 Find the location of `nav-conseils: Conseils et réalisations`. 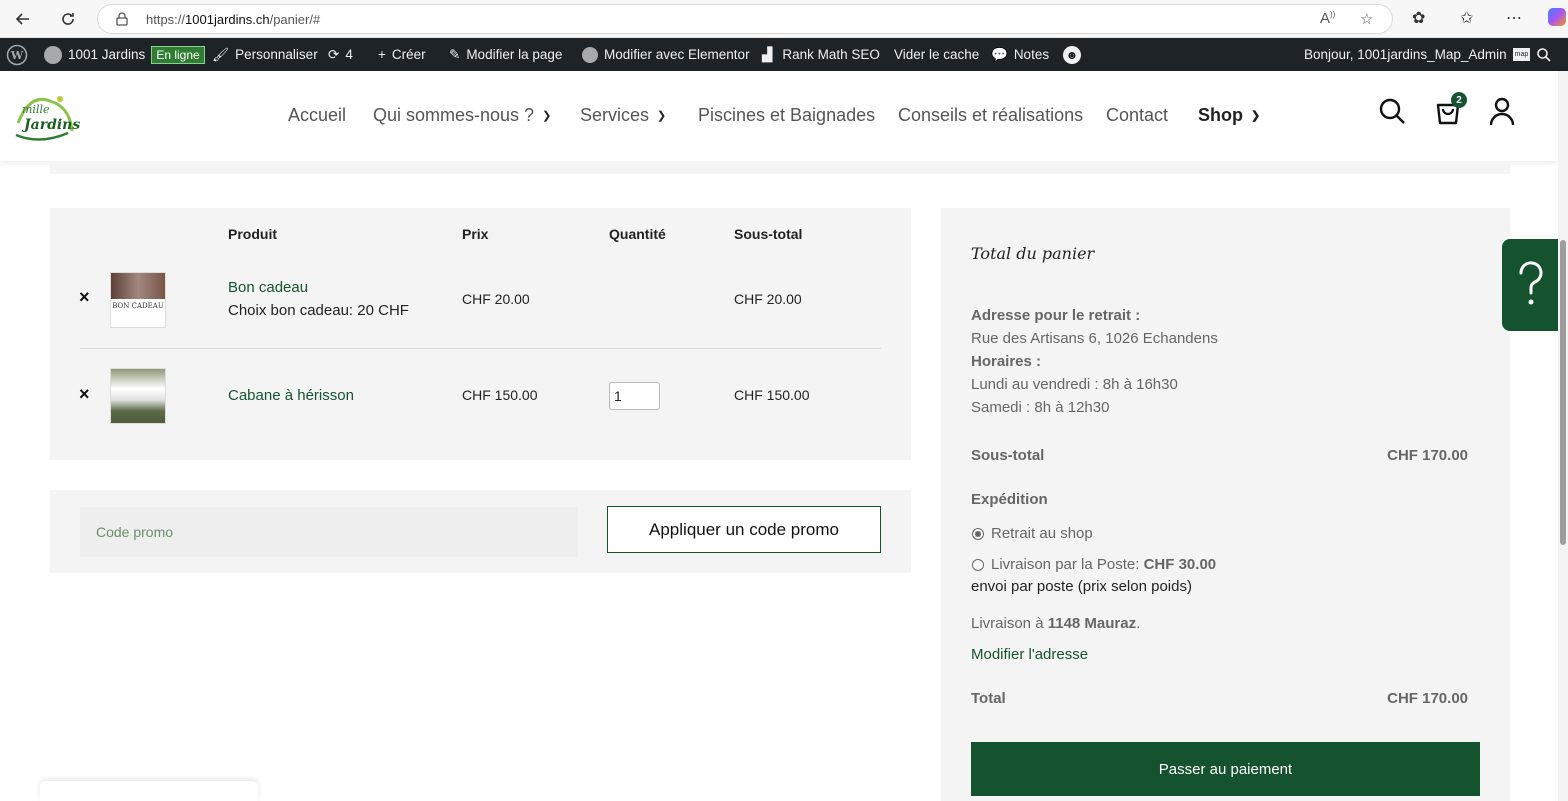

nav-conseils: Conseils et réalisations is located at coordinates (990, 115).